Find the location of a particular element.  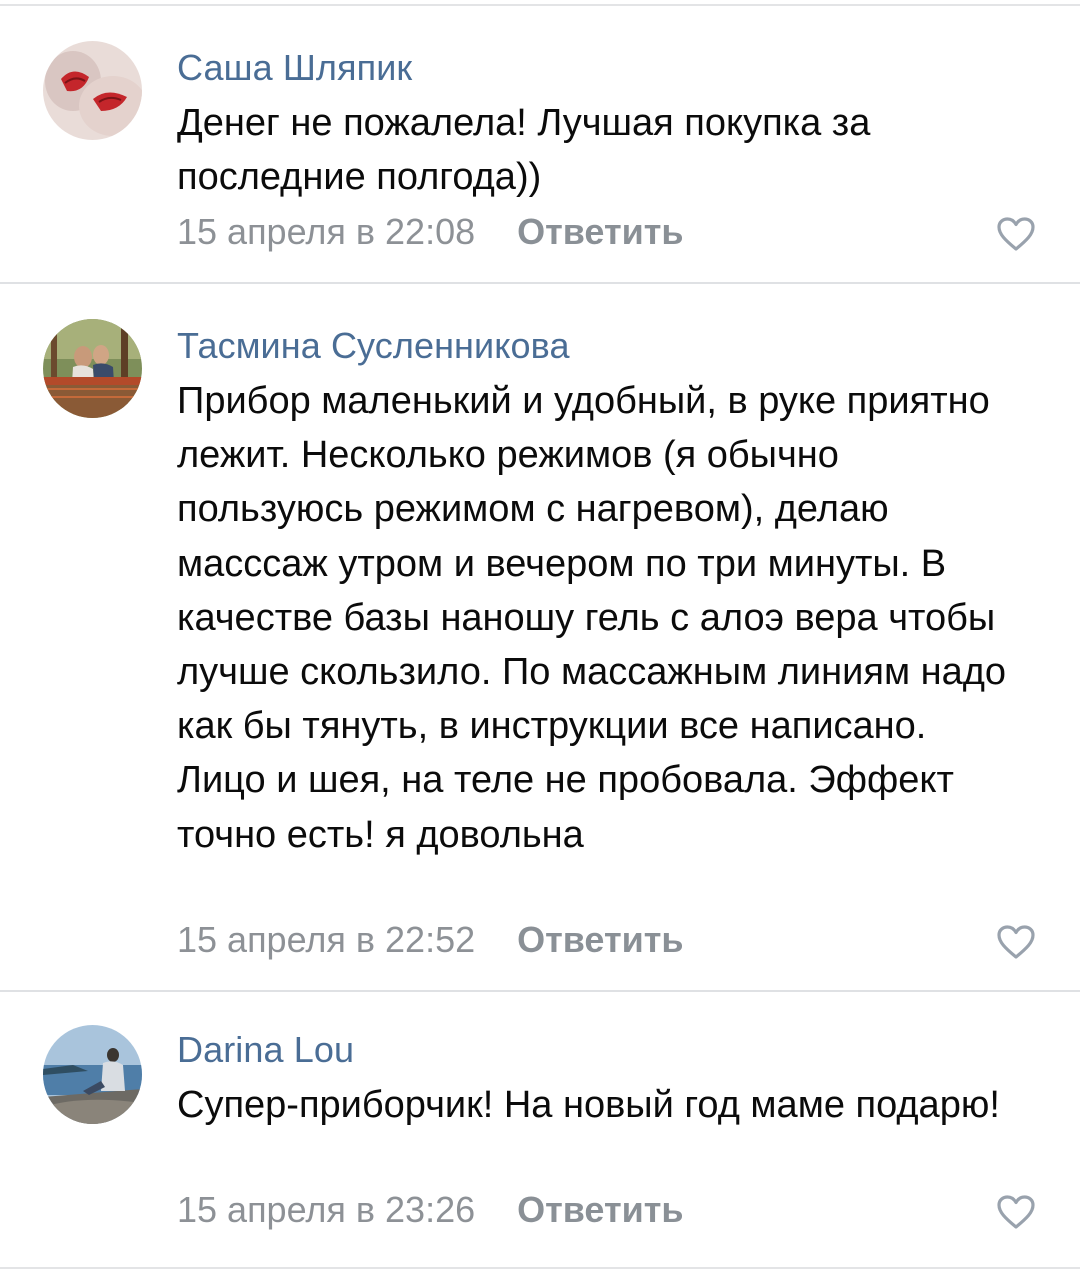

comment-meta: 15 апреля в 23:26 Ответить is located at coordinates (430, 1210).